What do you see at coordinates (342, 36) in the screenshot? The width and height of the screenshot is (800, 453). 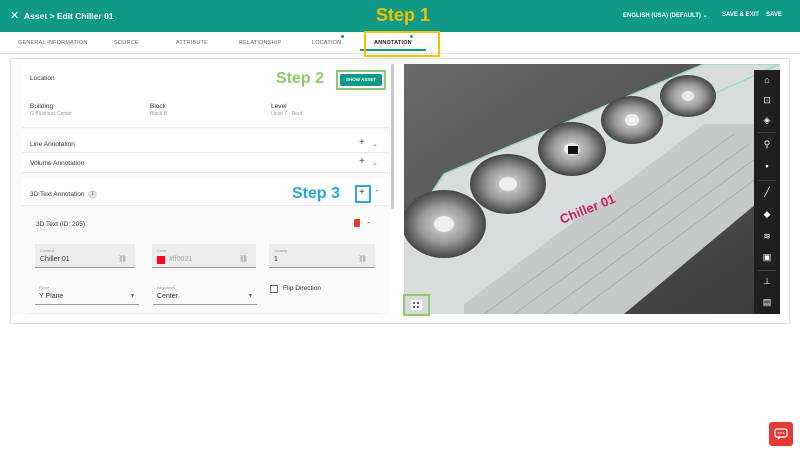 I see `location-tab-dot` at bounding box center [342, 36].